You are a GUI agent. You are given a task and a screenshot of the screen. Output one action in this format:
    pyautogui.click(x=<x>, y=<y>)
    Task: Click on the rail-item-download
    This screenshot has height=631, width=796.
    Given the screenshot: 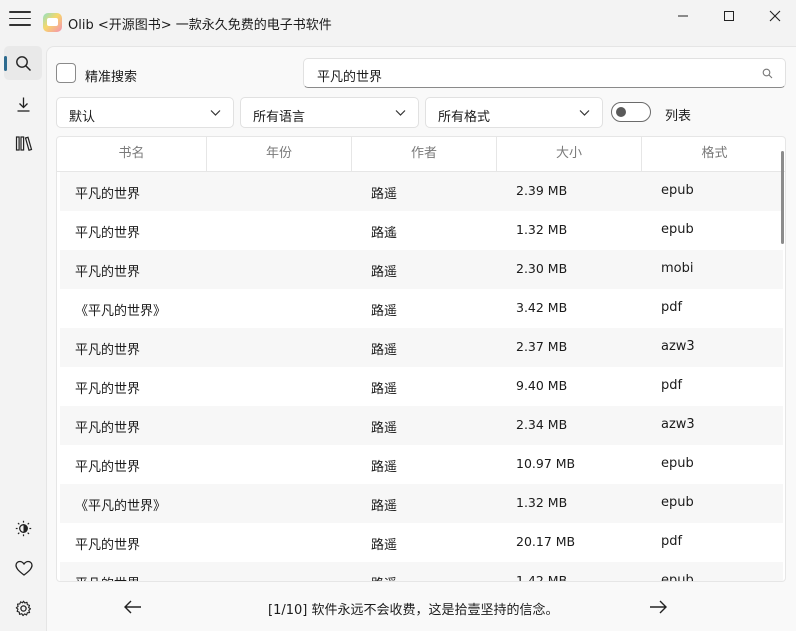 What is the action you would take?
    pyautogui.click(x=23, y=104)
    